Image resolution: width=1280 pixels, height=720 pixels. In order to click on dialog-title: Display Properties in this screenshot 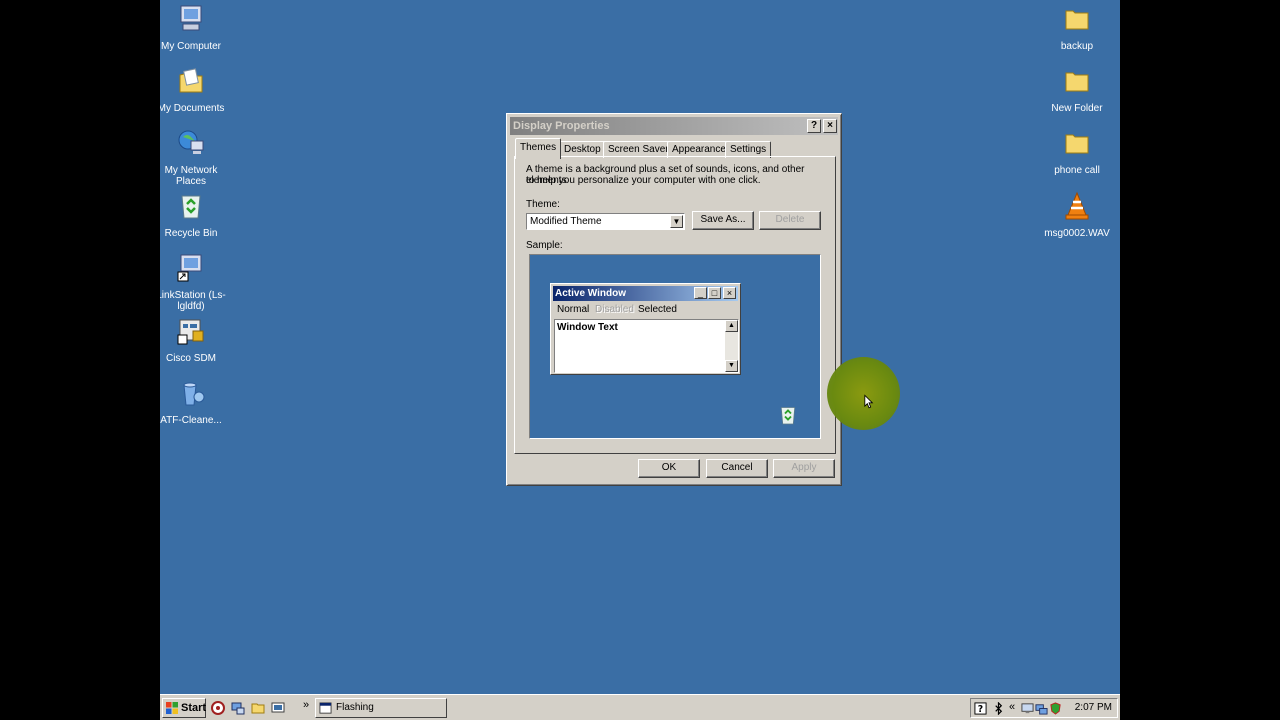, I will do `click(561, 126)`.